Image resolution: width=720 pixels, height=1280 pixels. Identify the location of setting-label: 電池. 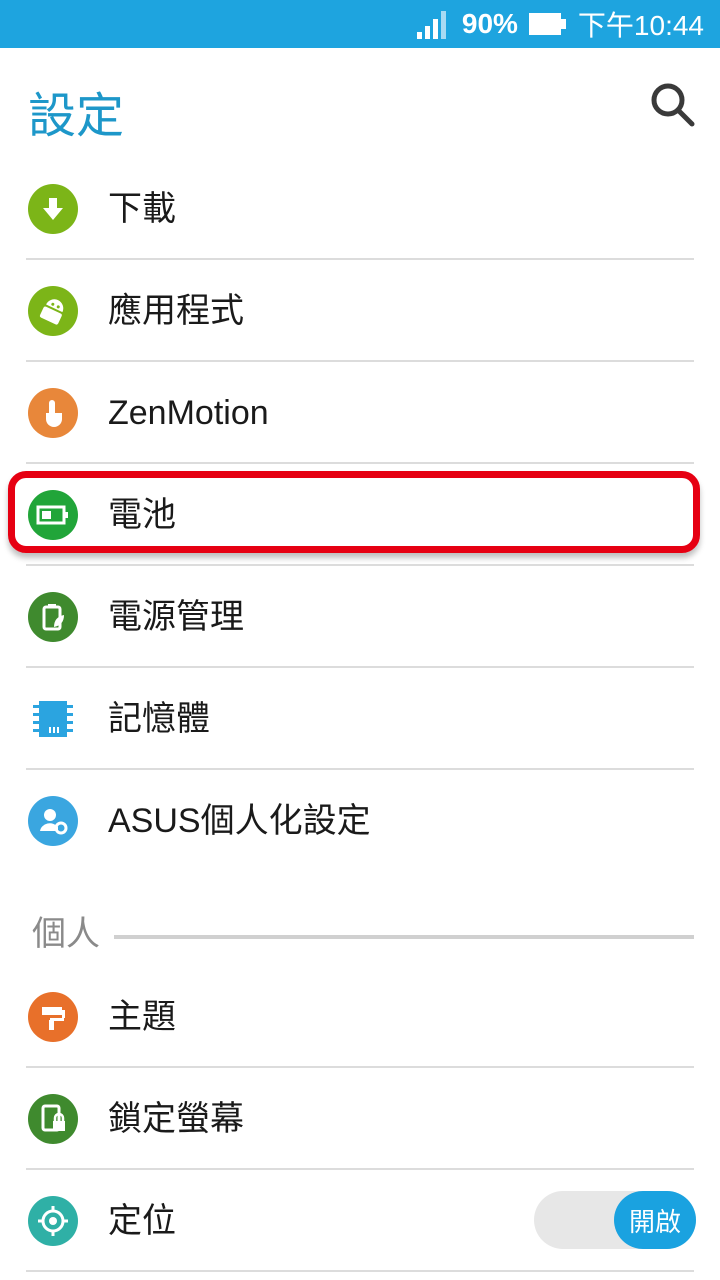
(142, 515).